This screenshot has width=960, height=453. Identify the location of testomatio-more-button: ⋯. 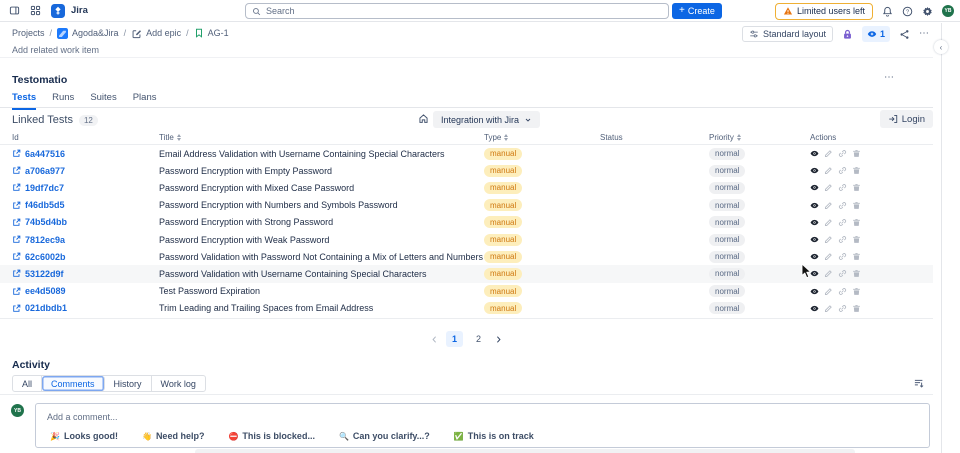
(889, 78).